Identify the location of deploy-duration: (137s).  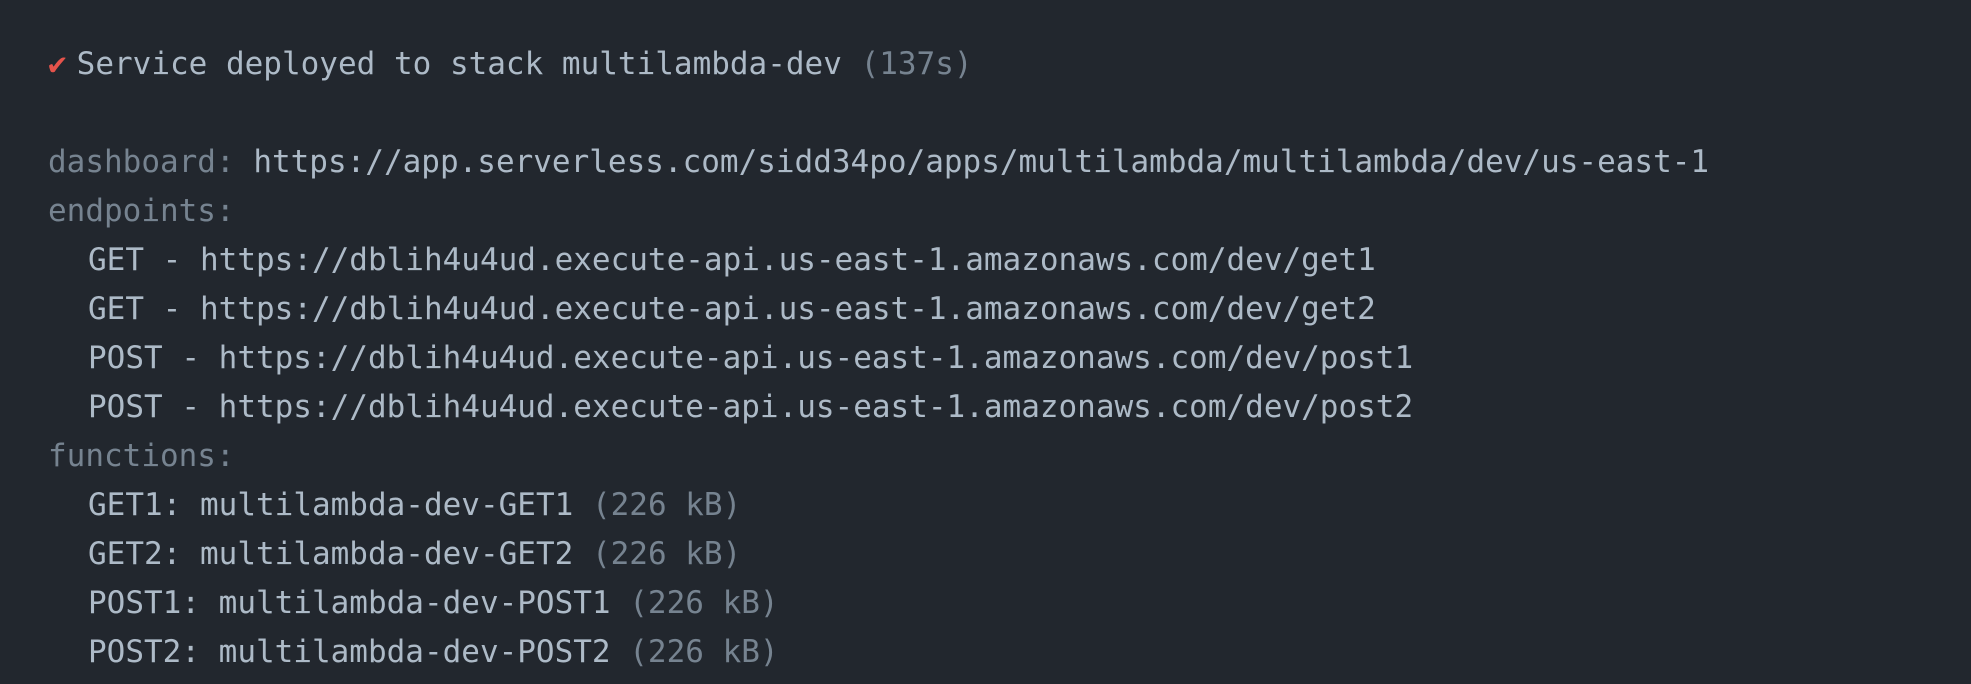
(916, 64).